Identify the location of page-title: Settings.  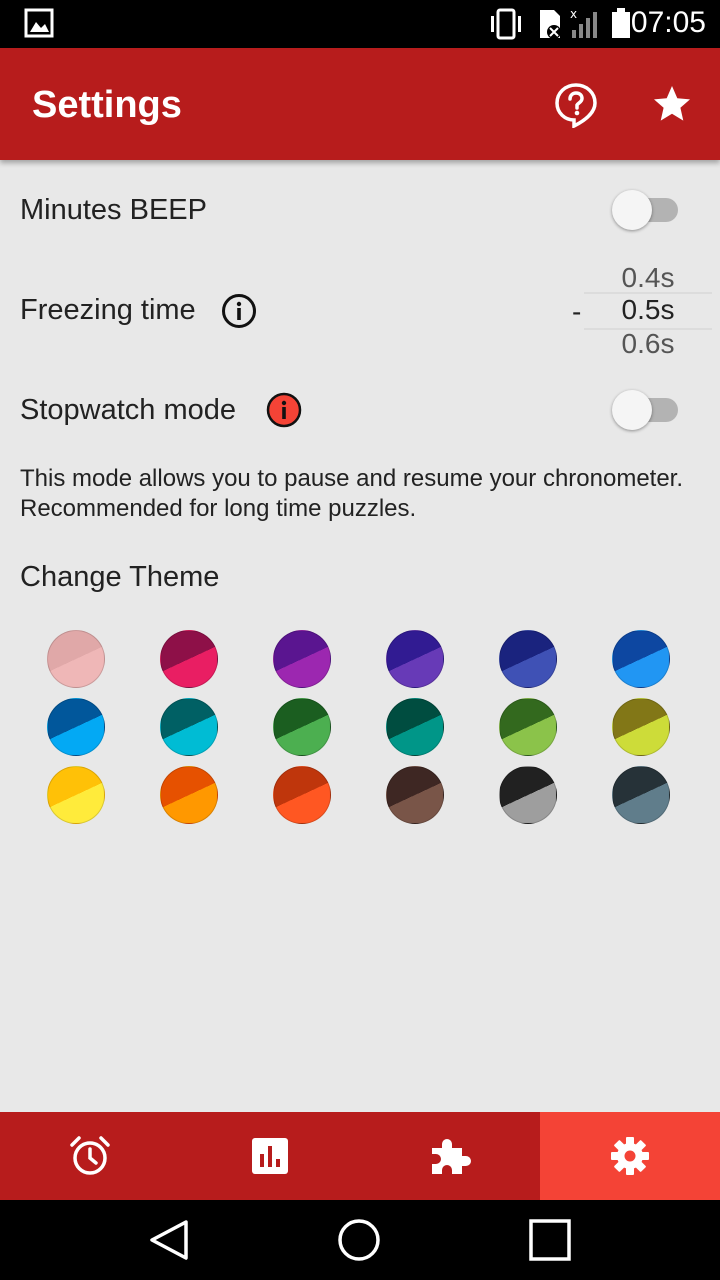
(107, 105).